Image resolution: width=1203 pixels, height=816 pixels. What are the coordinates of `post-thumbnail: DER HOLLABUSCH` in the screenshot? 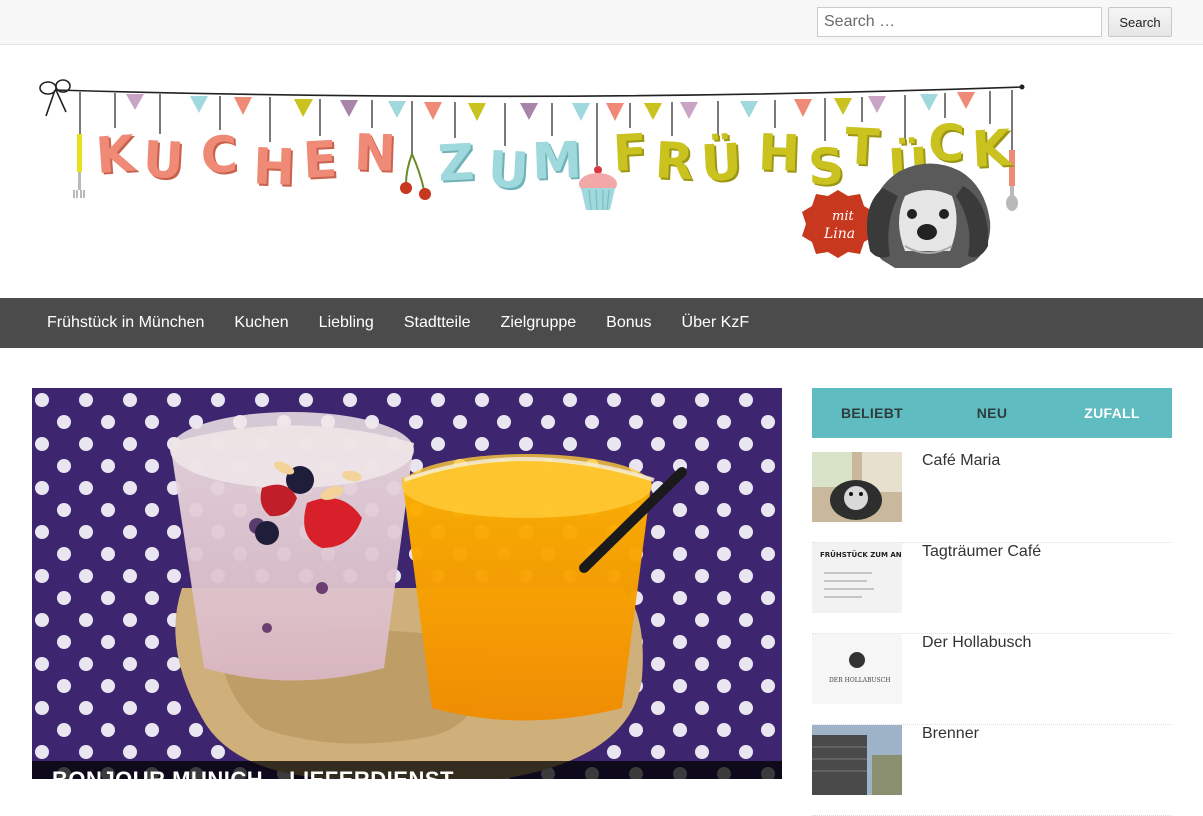 It's located at (857, 669).